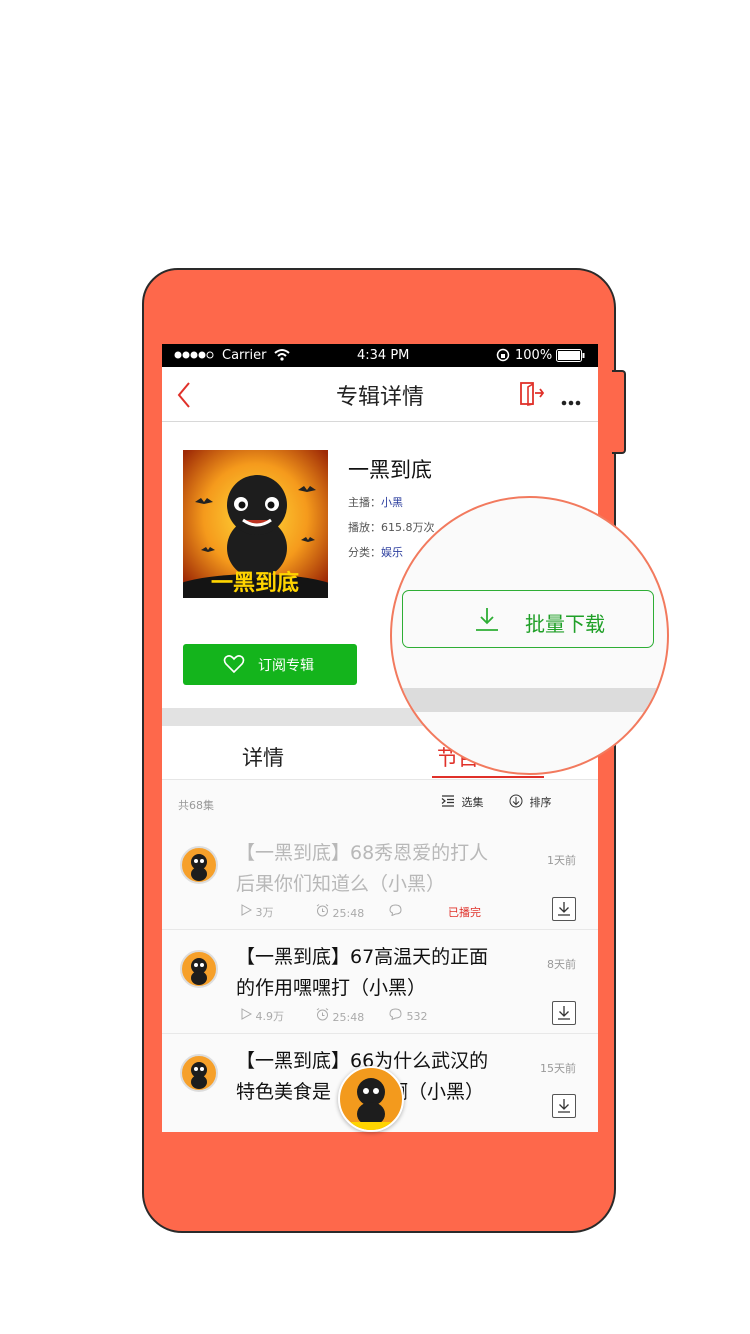  I want to click on subscribe-album-button: 订阅专辑, so click(270, 664).